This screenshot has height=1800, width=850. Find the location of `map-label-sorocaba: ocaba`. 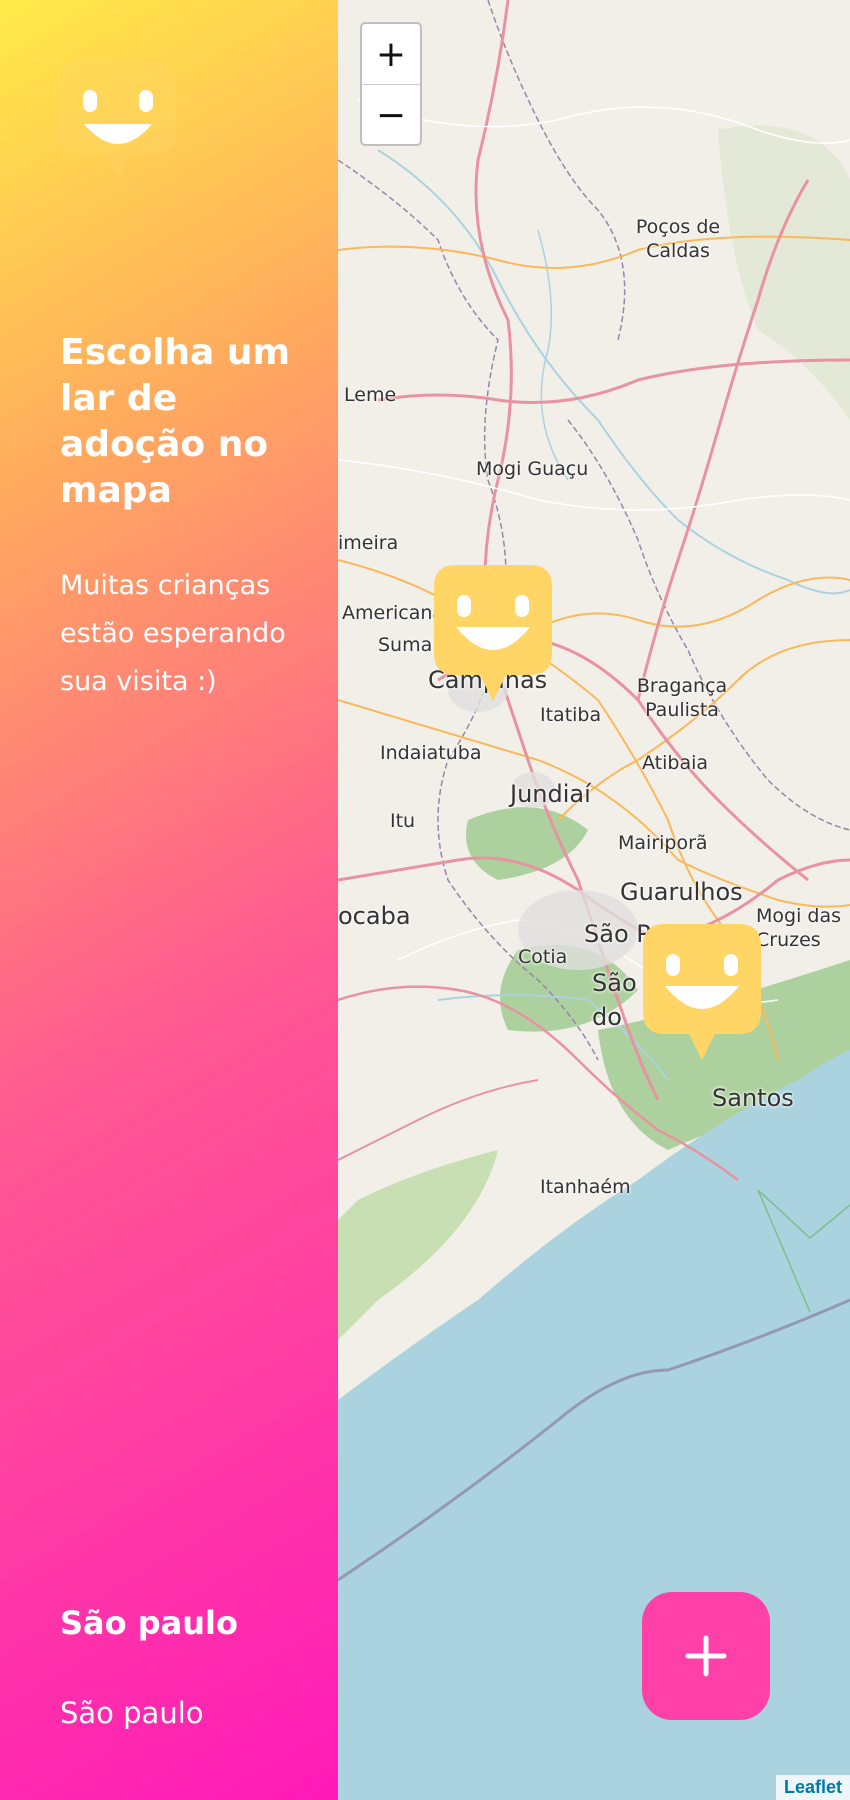

map-label-sorocaba: ocaba is located at coordinates (374, 916).